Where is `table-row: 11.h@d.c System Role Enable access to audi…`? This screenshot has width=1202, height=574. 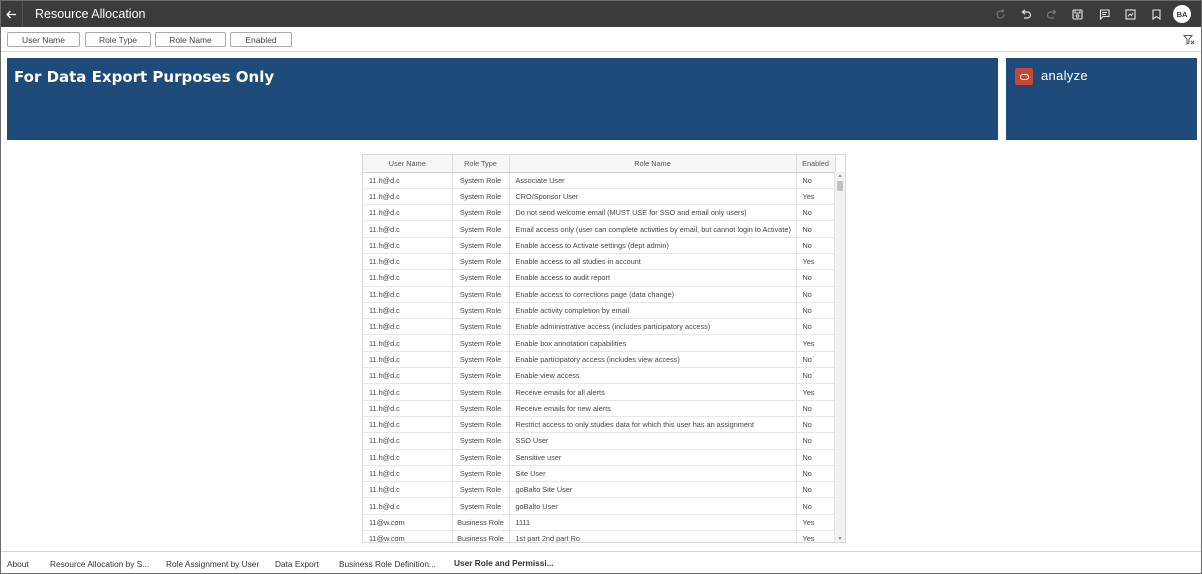
table-row: 11.h@d.c System Role Enable access to audi… is located at coordinates (599, 278).